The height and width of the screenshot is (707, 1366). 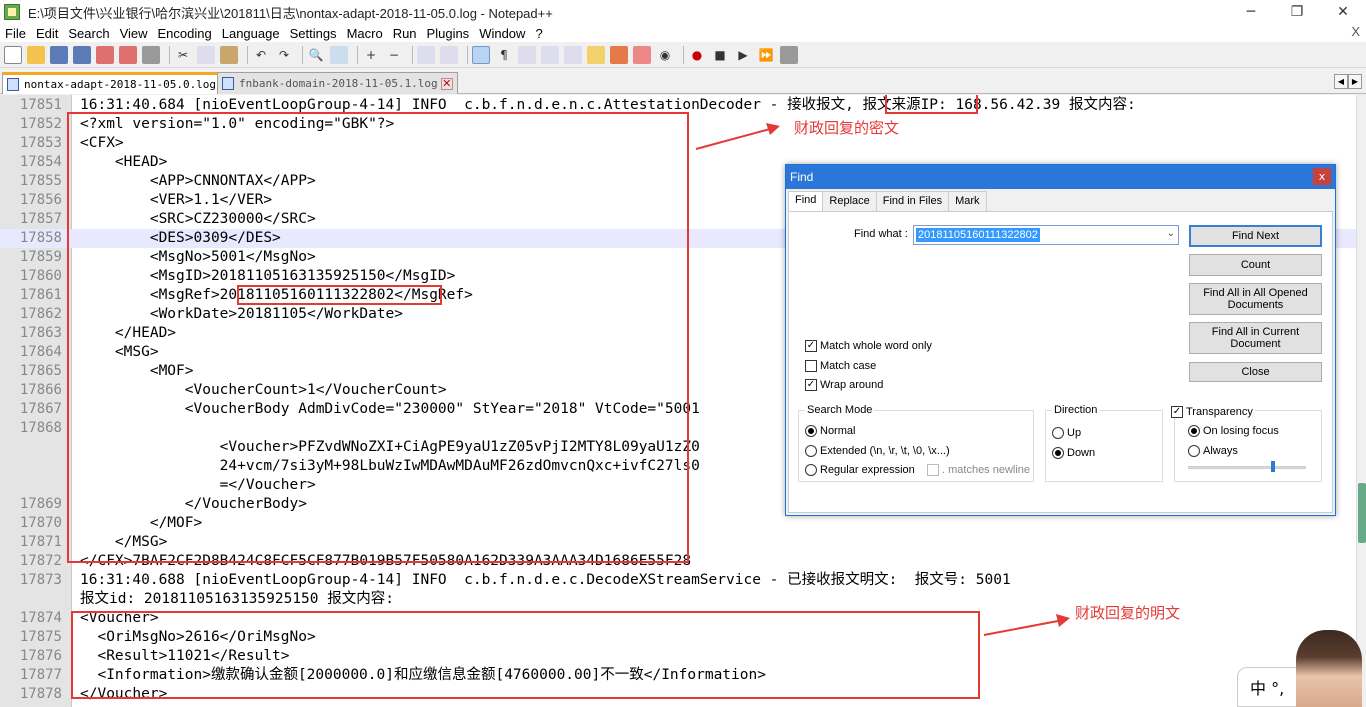 I want to click on show-all-characters-icon: ¶, so click(x=504, y=55).